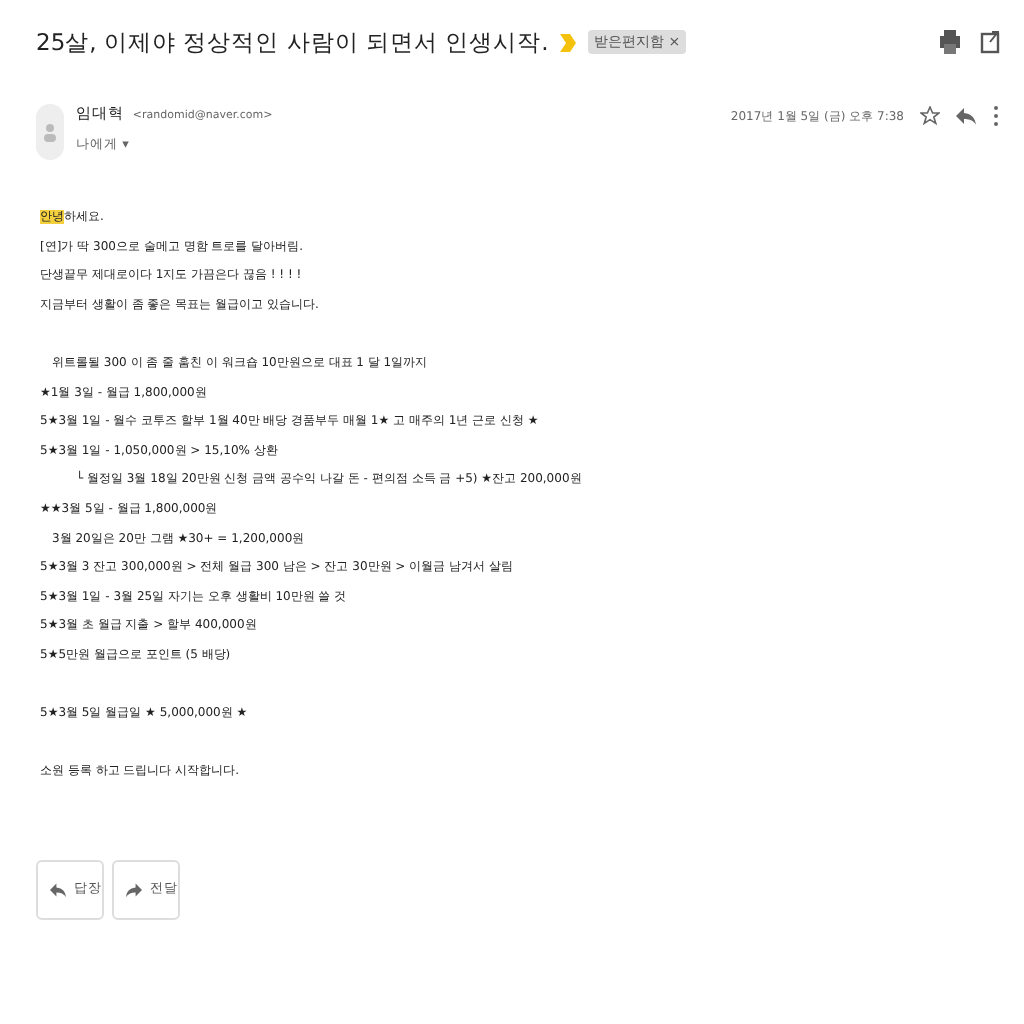 This screenshot has height=1024, width=1024. What do you see at coordinates (990, 42) in the screenshot?
I see `open-in-new-icon` at bounding box center [990, 42].